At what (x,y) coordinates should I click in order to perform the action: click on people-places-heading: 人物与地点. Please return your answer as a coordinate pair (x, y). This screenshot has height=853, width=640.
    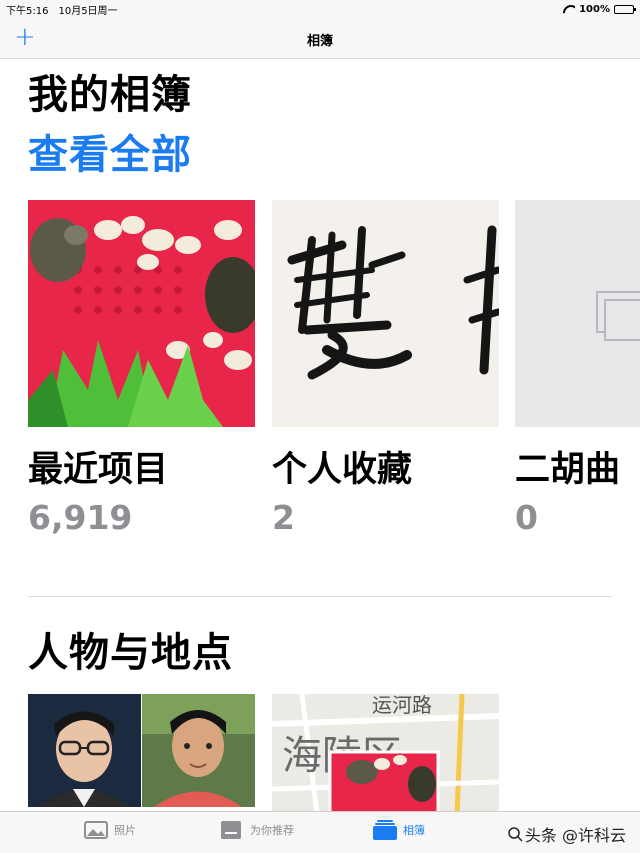
    Looking at the image, I should click on (130, 653).